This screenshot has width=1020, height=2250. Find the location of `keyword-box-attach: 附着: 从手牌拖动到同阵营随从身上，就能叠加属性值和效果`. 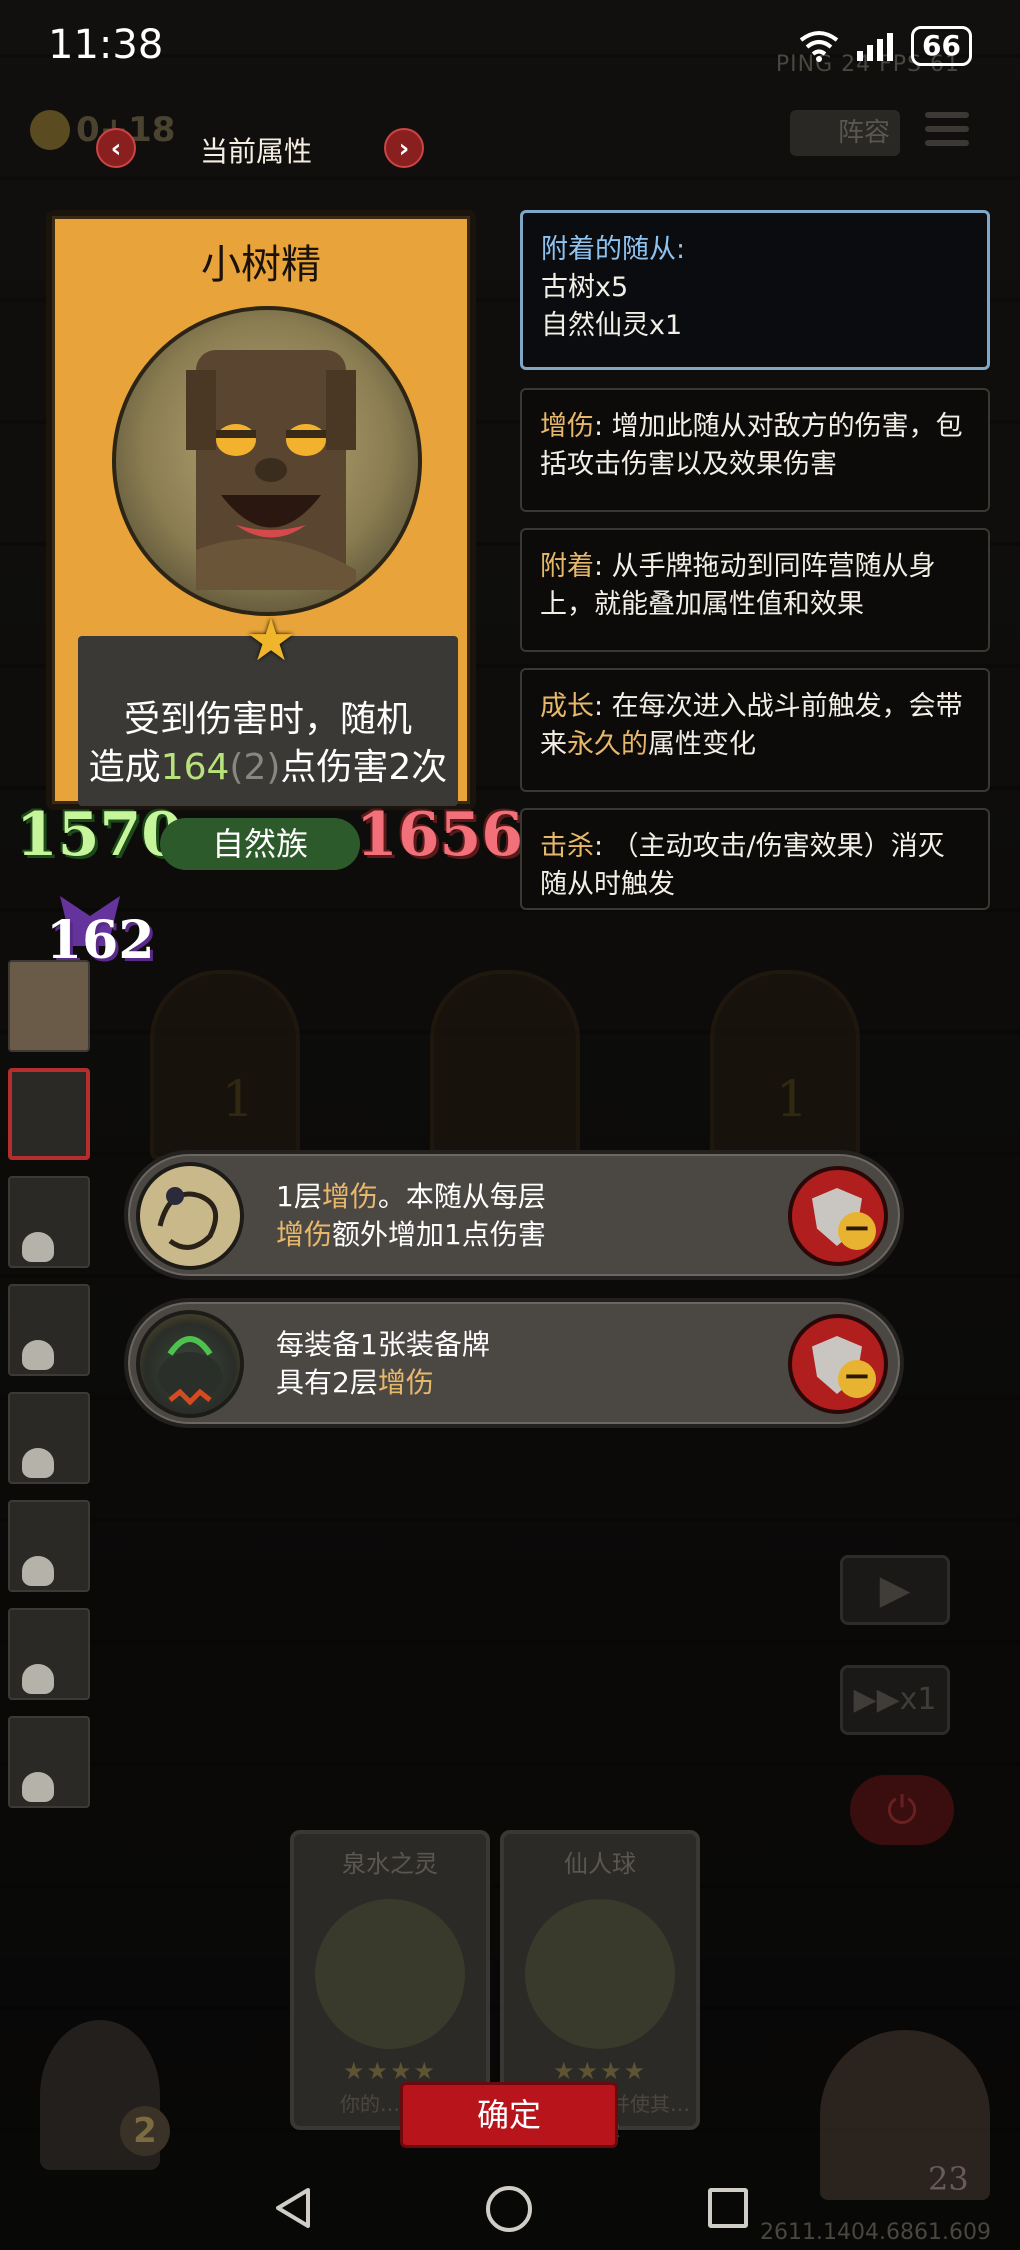

keyword-box-attach: 附着: 从手牌拖动到同阵营随从身上，就能叠加属性值和效果 is located at coordinates (755, 590).